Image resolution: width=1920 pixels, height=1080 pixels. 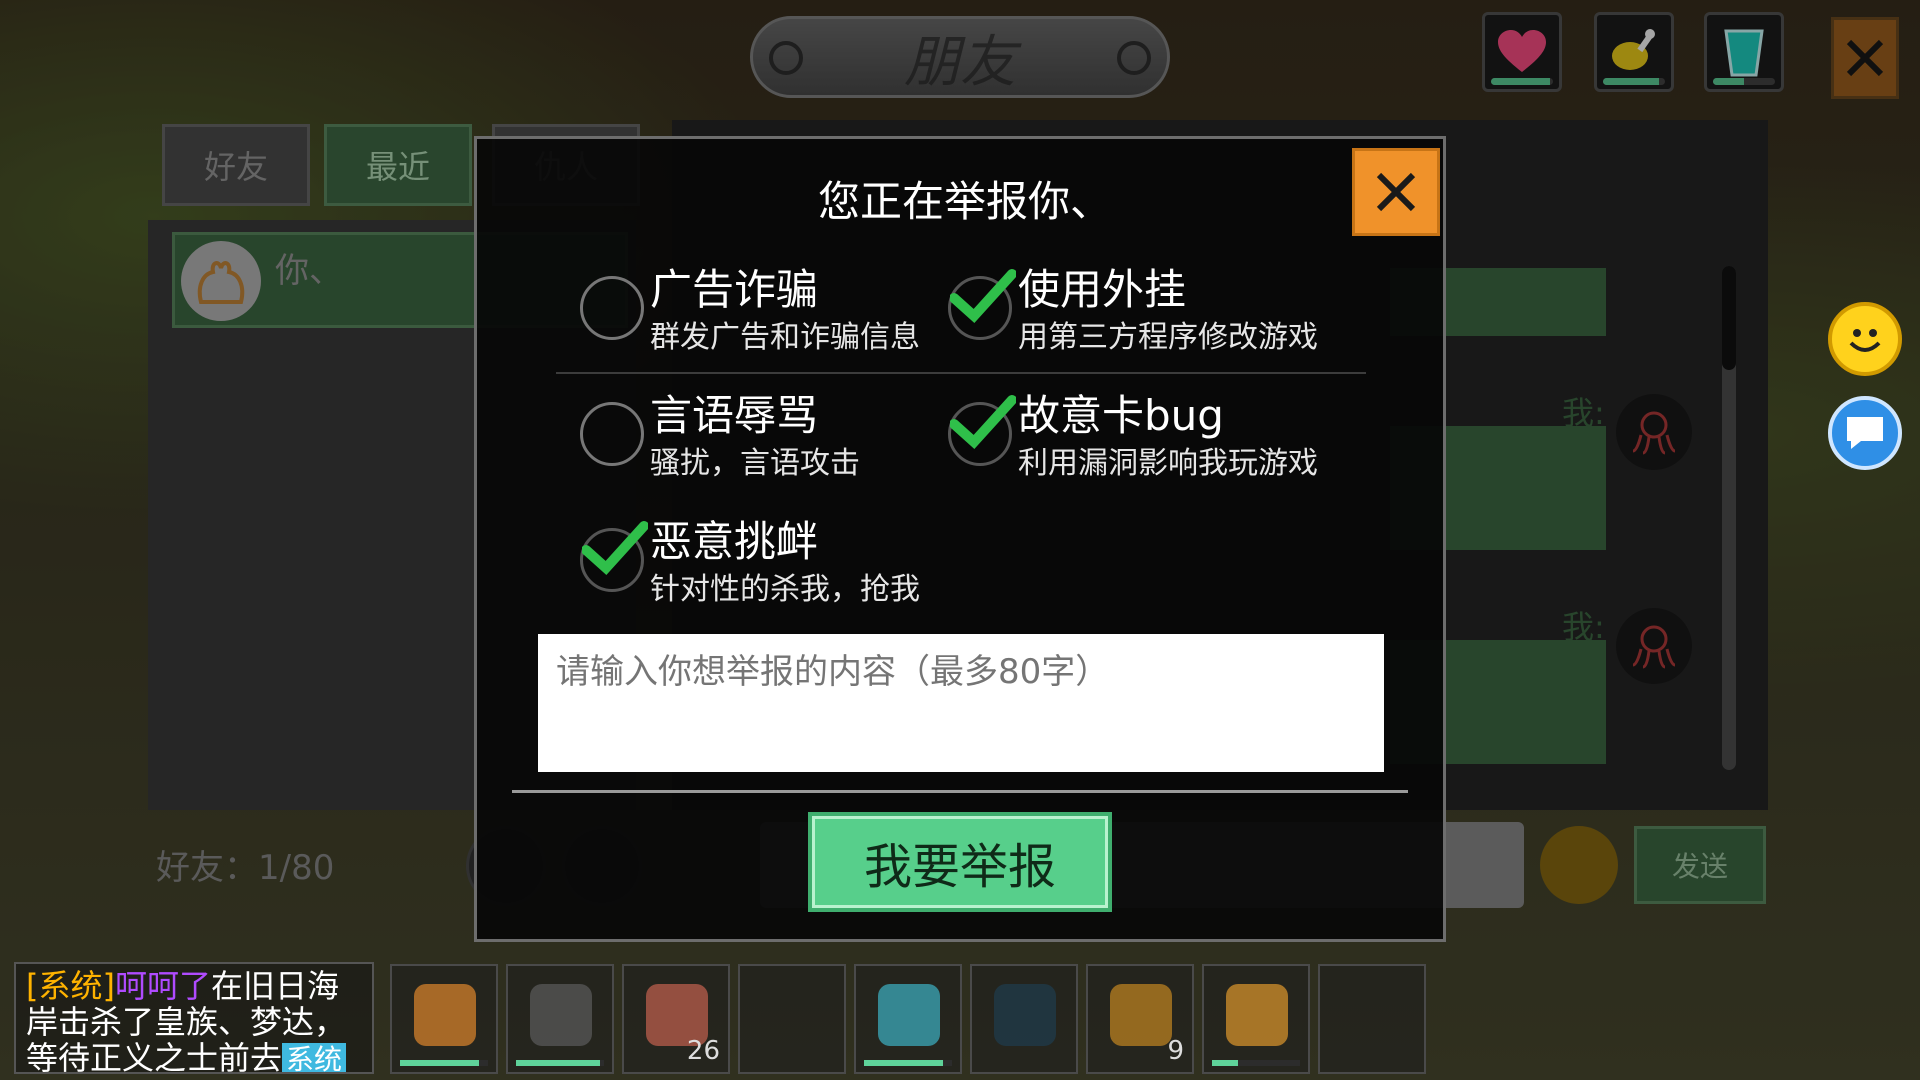 I want to click on hotbar-slot: 9, so click(x=1140, y=1019).